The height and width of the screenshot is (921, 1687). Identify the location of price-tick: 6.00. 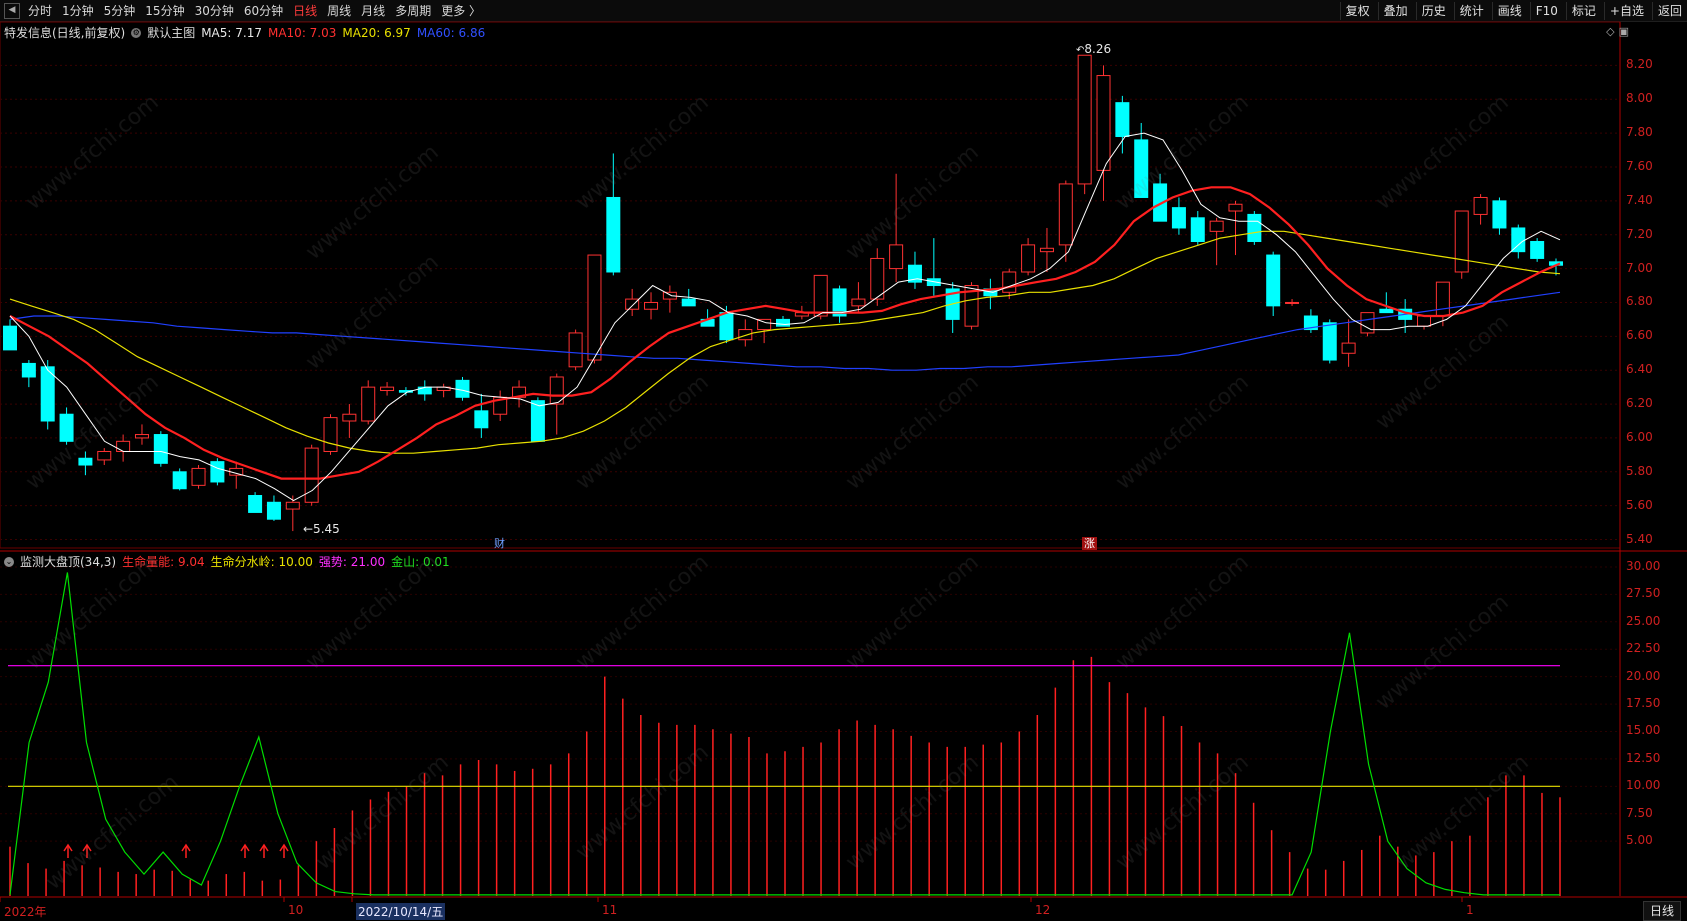
(1639, 436).